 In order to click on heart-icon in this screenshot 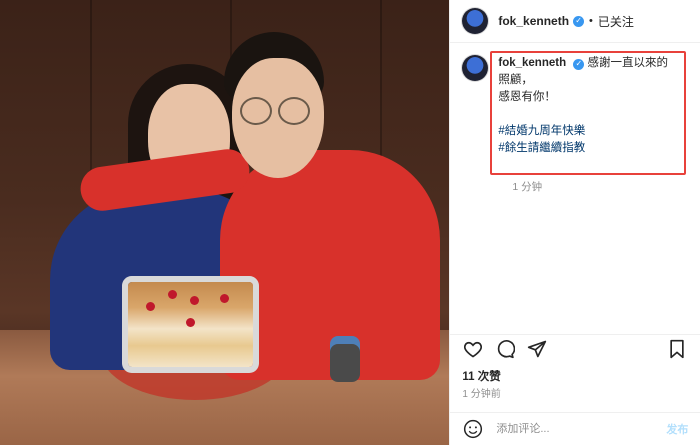, I will do `click(473, 349)`.